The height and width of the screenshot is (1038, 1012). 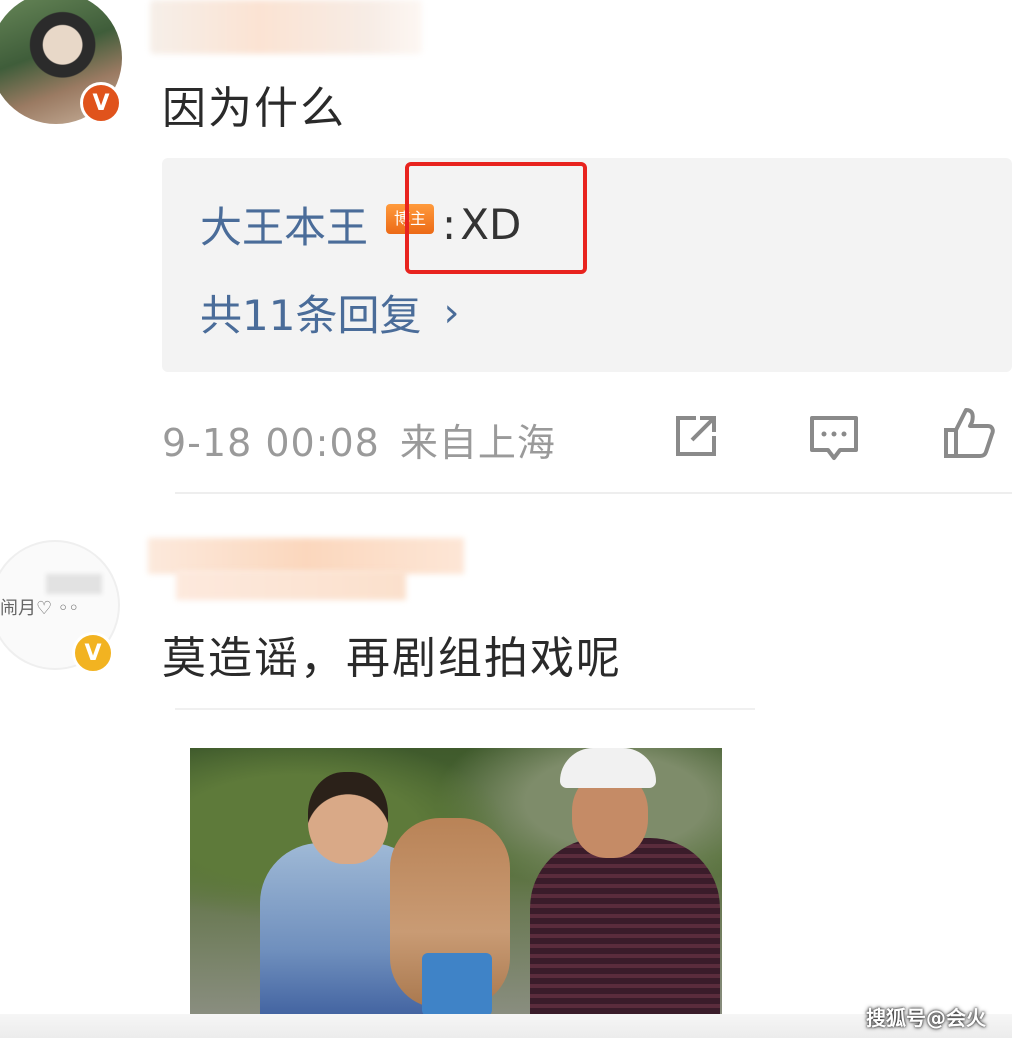 What do you see at coordinates (496, 218) in the screenshot?
I see `highlight-box` at bounding box center [496, 218].